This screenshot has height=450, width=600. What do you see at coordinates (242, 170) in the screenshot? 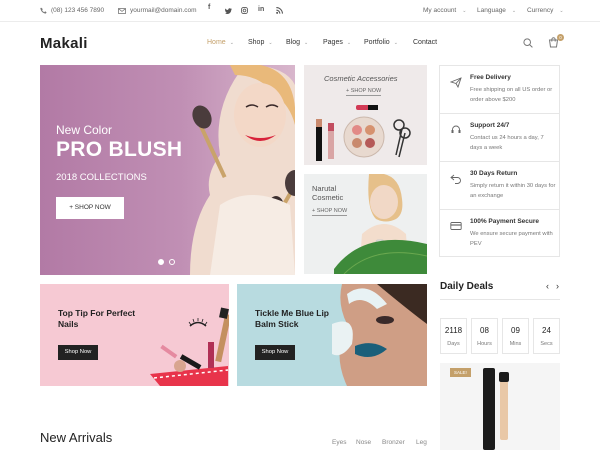
I see `hero-model-image` at bounding box center [242, 170].